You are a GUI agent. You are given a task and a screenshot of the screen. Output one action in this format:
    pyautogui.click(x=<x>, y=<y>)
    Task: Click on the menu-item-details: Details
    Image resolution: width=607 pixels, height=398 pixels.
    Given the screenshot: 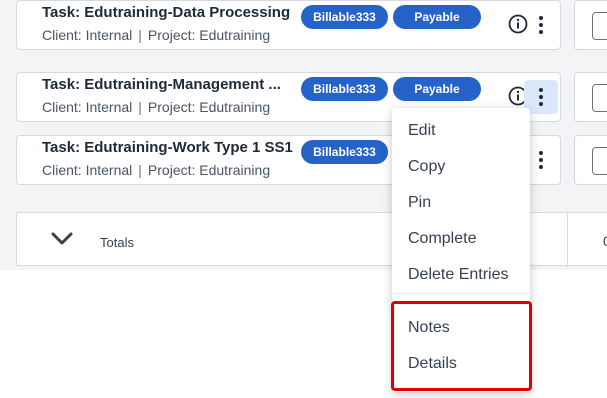 What is the action you would take?
    pyautogui.click(x=432, y=364)
    